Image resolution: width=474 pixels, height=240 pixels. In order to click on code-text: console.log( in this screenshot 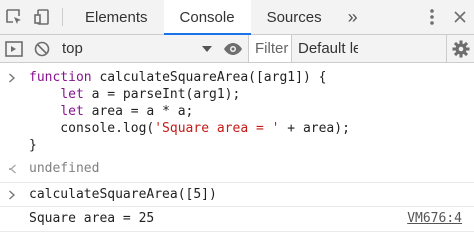, I will do `click(92, 128)`.